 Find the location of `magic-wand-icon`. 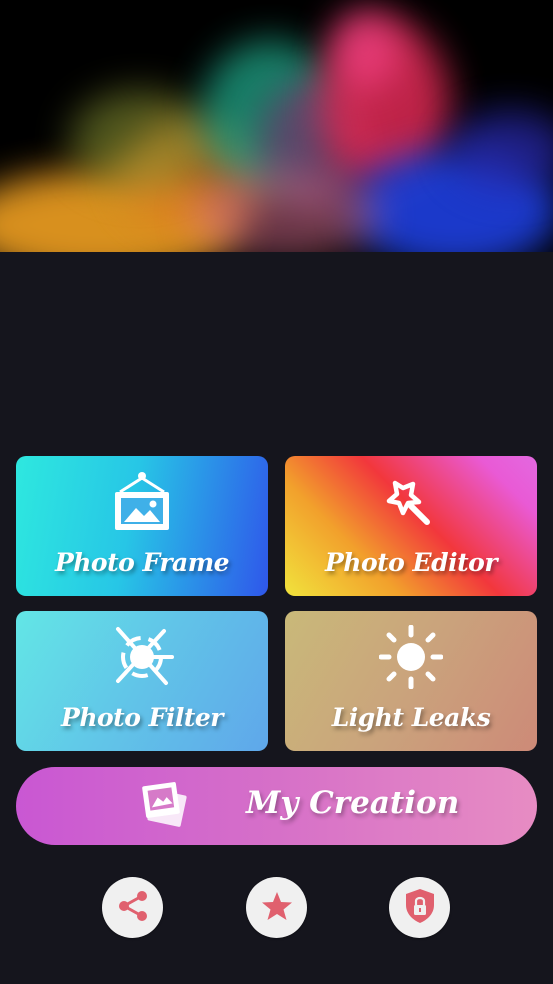

magic-wand-icon is located at coordinates (411, 503).